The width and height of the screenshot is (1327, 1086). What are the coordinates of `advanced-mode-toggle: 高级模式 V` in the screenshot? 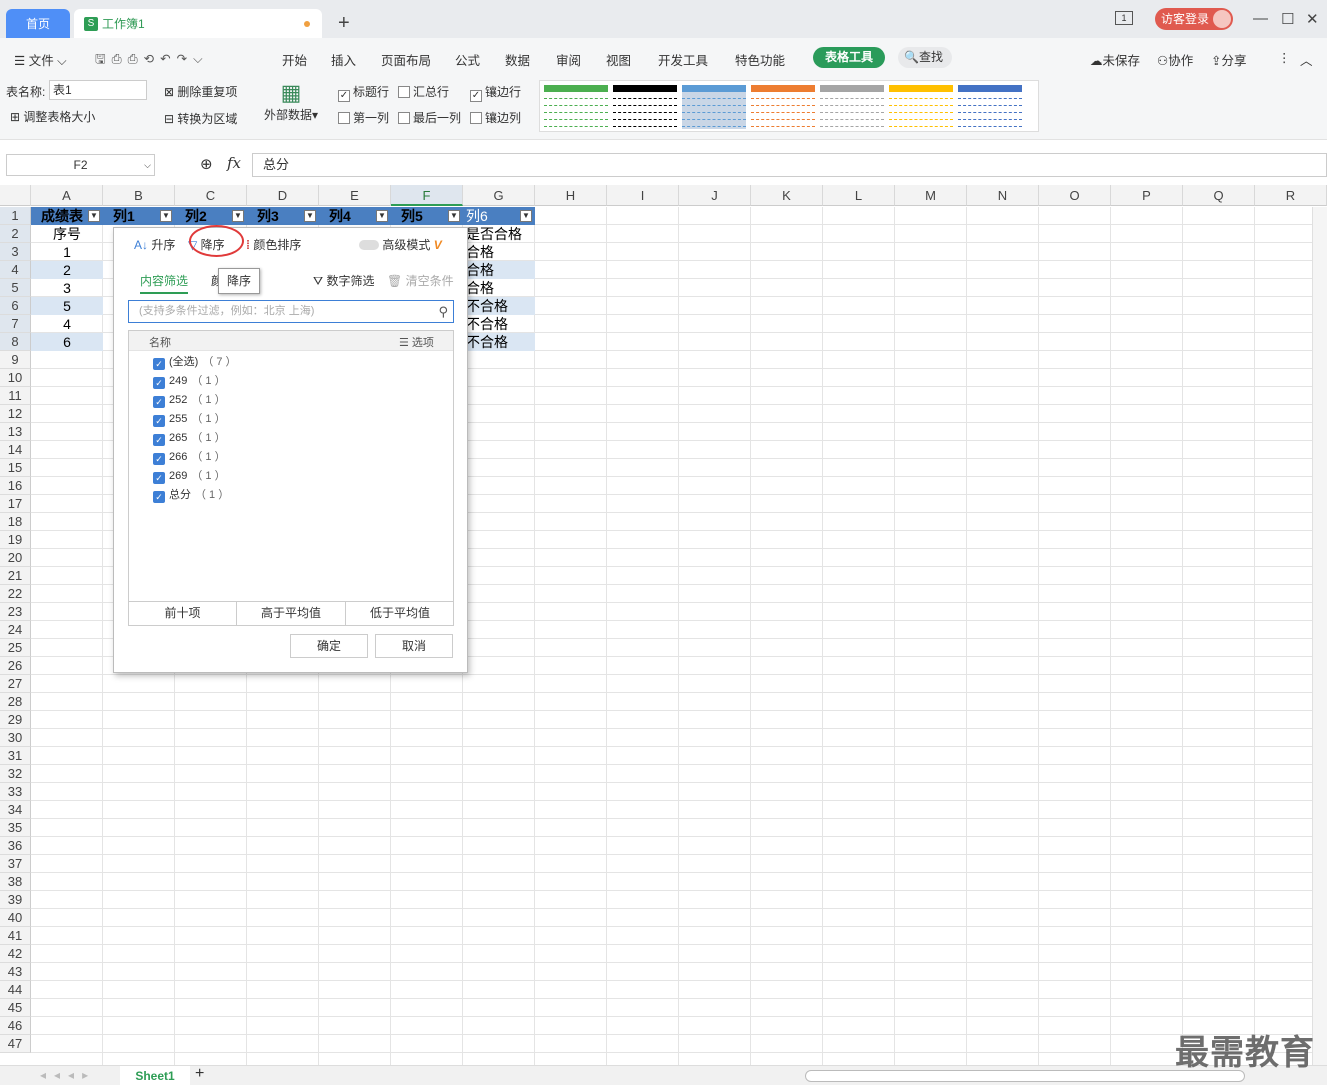 It's located at (400, 244).